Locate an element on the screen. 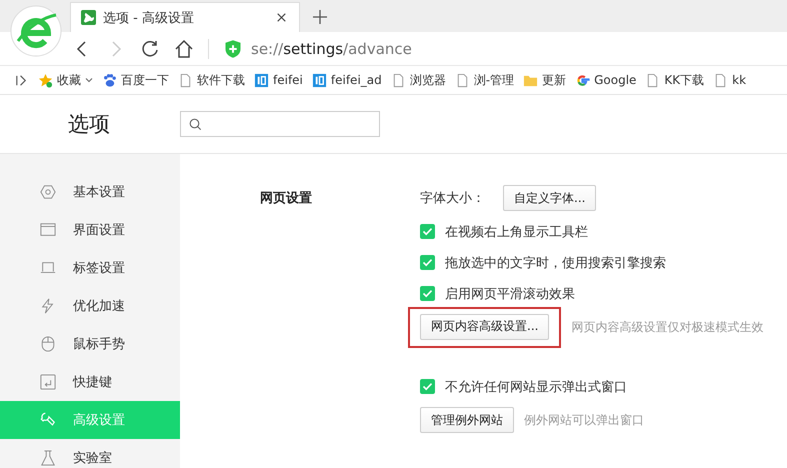  lightning-icon is located at coordinates (48, 306).